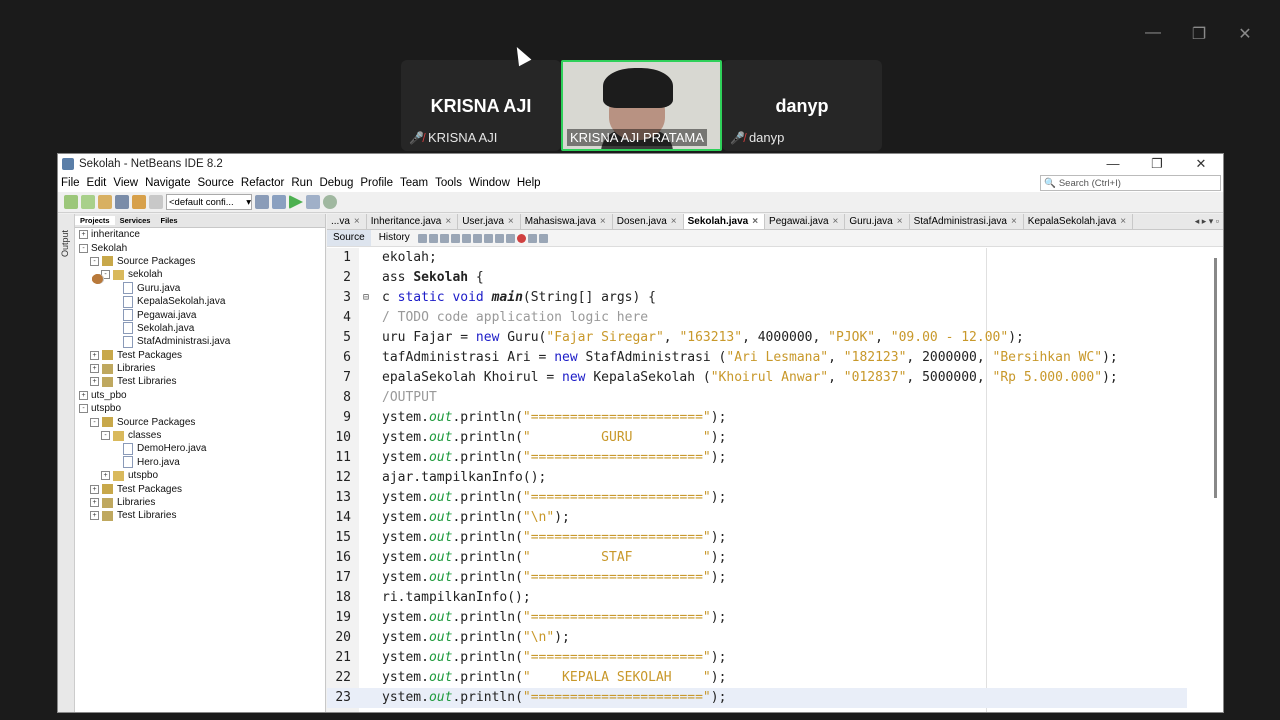  Describe the element at coordinates (1157, 164) in the screenshot. I see `maximize-button: ❐` at that location.